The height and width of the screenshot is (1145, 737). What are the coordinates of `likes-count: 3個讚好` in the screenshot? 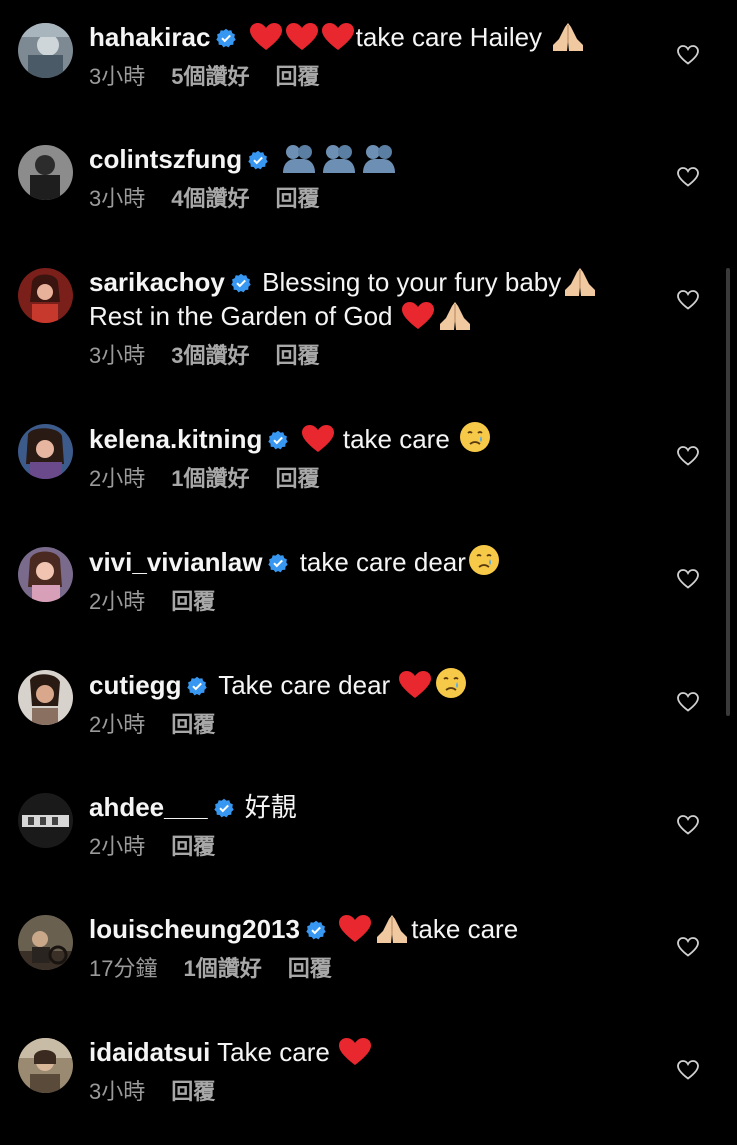 It's located at (210, 355).